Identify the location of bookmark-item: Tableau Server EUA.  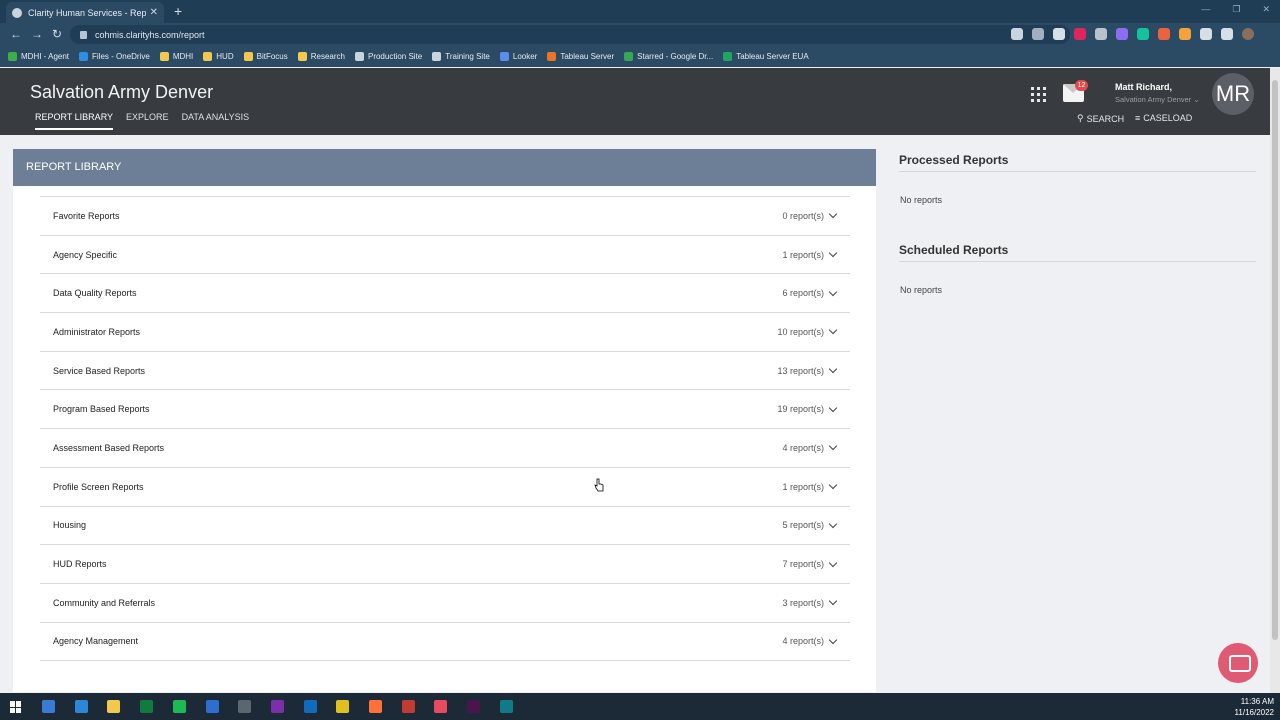
(766, 56).